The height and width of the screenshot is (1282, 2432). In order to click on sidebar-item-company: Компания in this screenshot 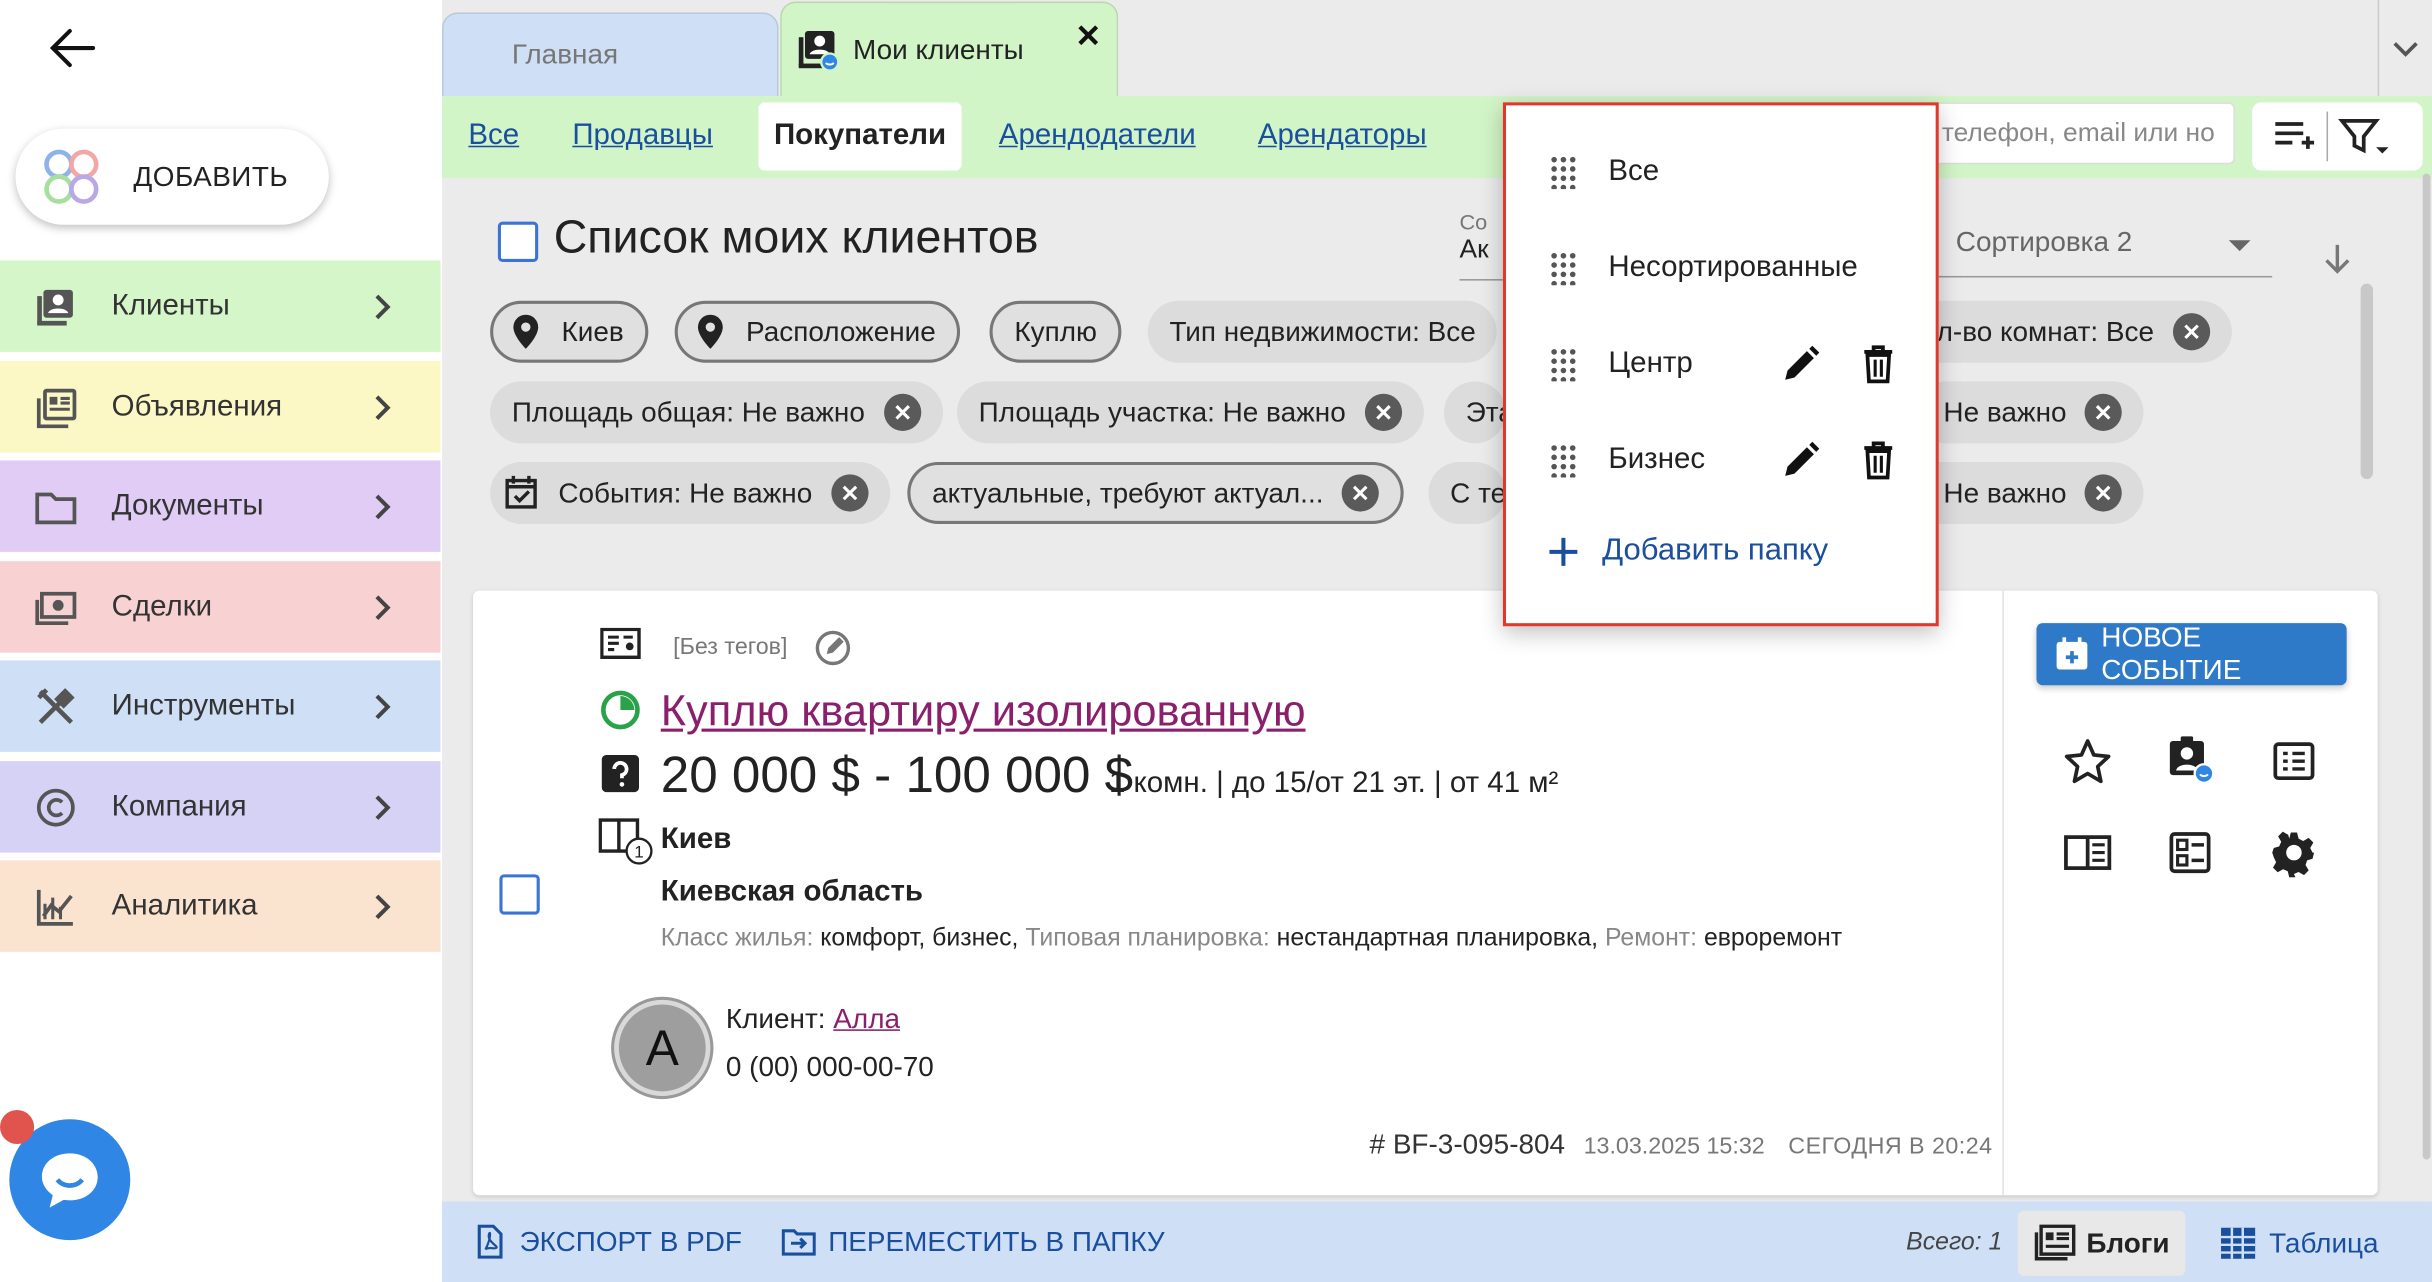, I will do `click(220, 809)`.